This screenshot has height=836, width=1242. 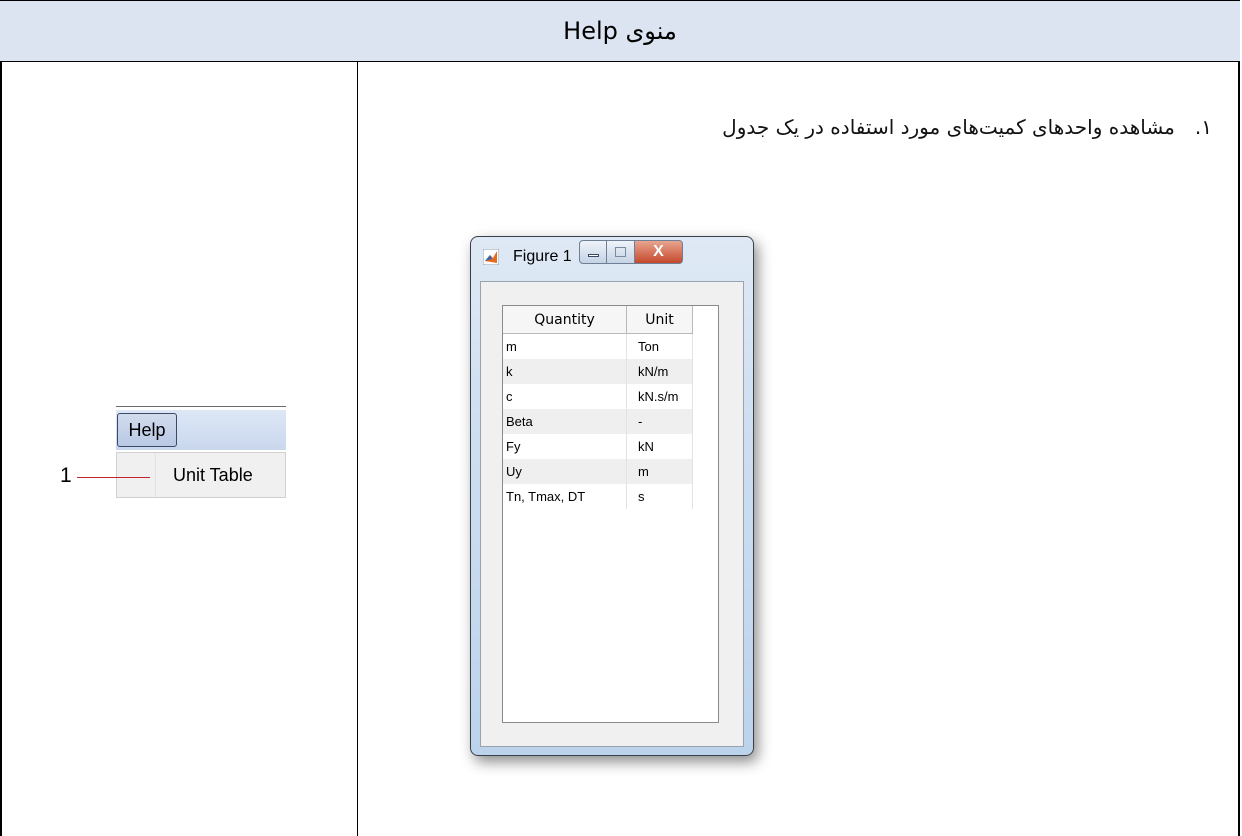 I want to click on callout-leader-line, so click(x=113, y=477).